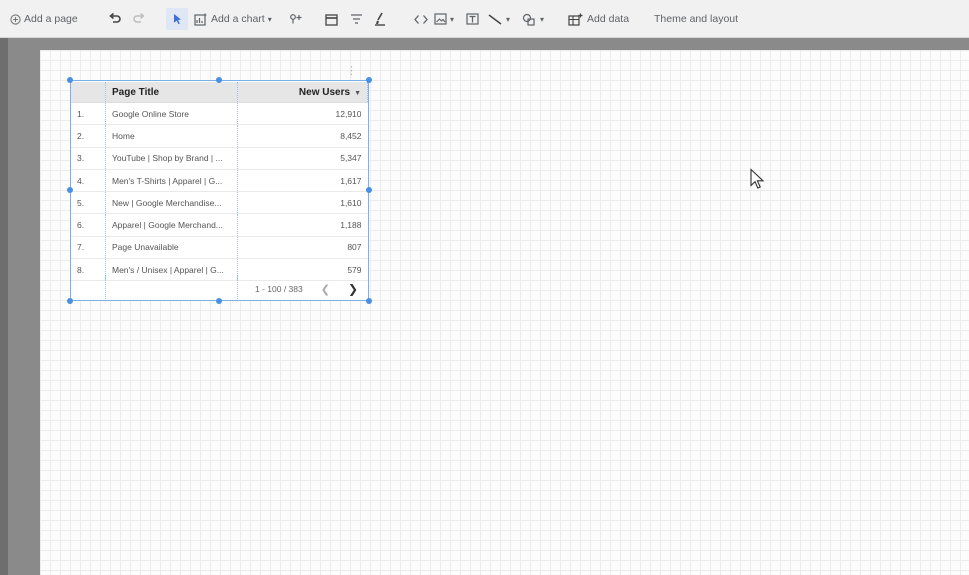 The image size is (969, 575). What do you see at coordinates (529, 19) in the screenshot?
I see `shapes-icon` at bounding box center [529, 19].